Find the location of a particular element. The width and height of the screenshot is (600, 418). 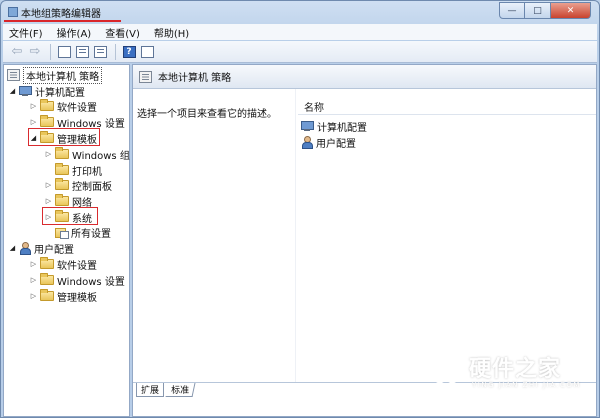

forward-arrow-icon: ⇨ is located at coordinates (35, 51).